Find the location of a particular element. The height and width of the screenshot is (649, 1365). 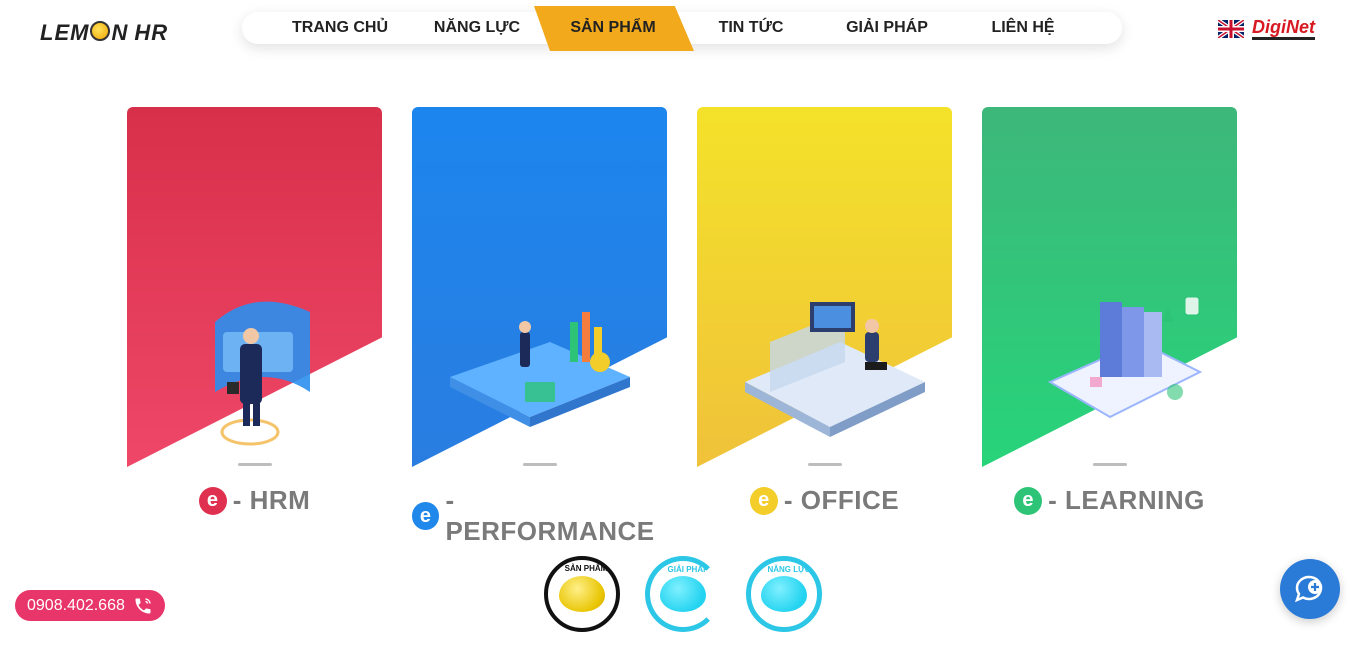

chat-plus-icon is located at coordinates (1308, 589).